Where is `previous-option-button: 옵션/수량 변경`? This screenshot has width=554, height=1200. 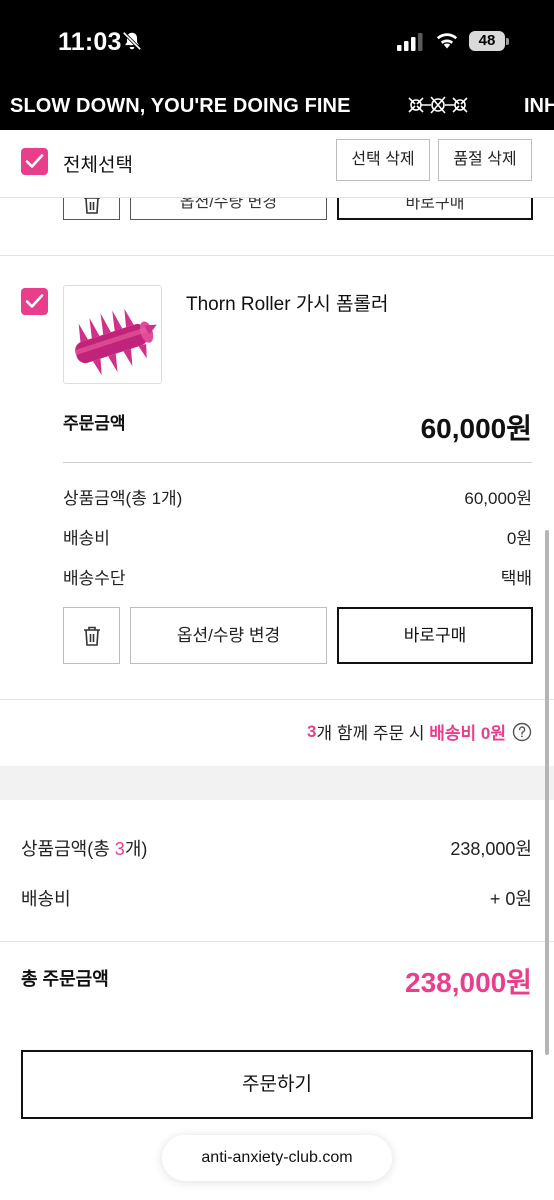
previous-option-button: 옵션/수량 변경 is located at coordinates (228, 209).